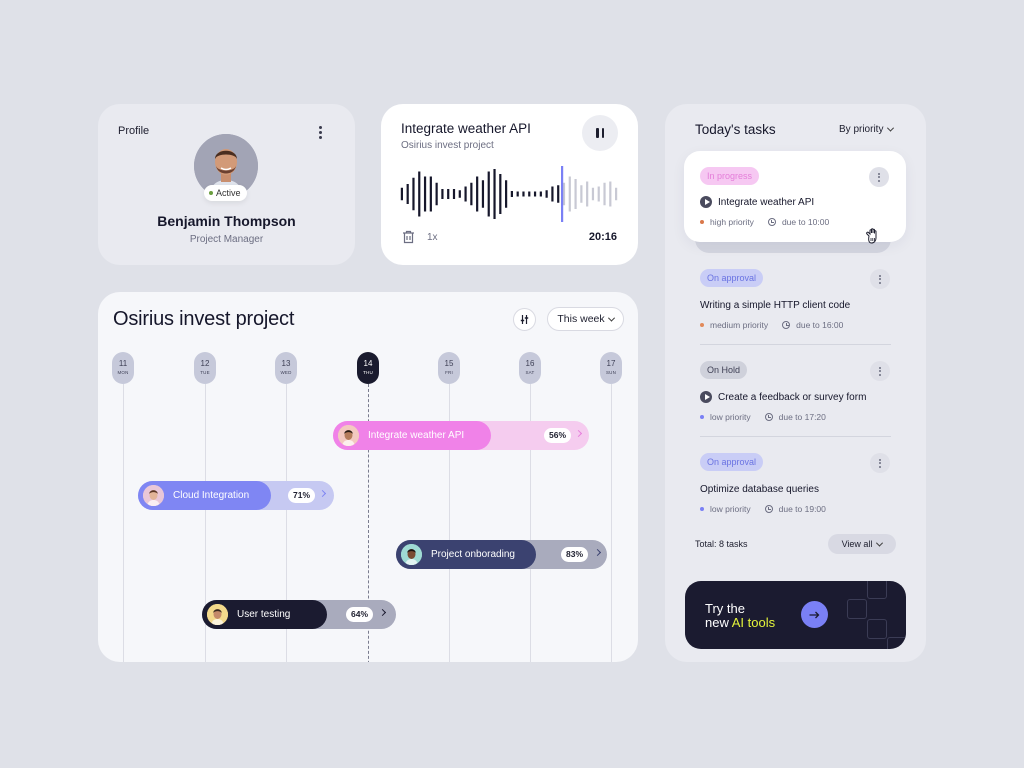 Image resolution: width=1024 pixels, height=768 pixels. I want to click on day-pill-wed: 13 WED, so click(286, 368).